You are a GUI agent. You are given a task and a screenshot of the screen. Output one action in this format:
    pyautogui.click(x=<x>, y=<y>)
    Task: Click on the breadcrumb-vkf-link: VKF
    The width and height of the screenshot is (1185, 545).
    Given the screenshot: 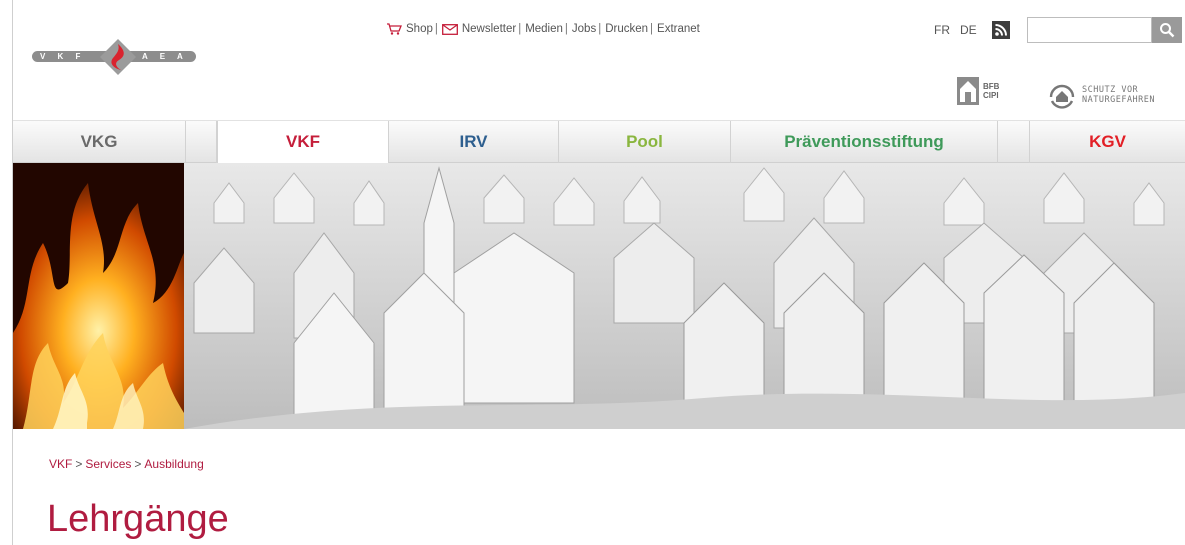 What is the action you would take?
    pyautogui.click(x=60, y=464)
    